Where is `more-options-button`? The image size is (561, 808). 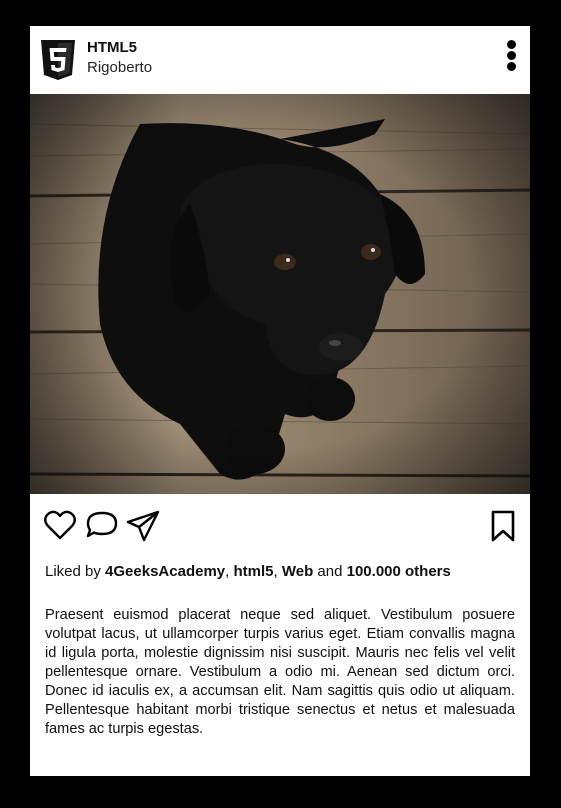
more-options-button is located at coordinates (511, 57).